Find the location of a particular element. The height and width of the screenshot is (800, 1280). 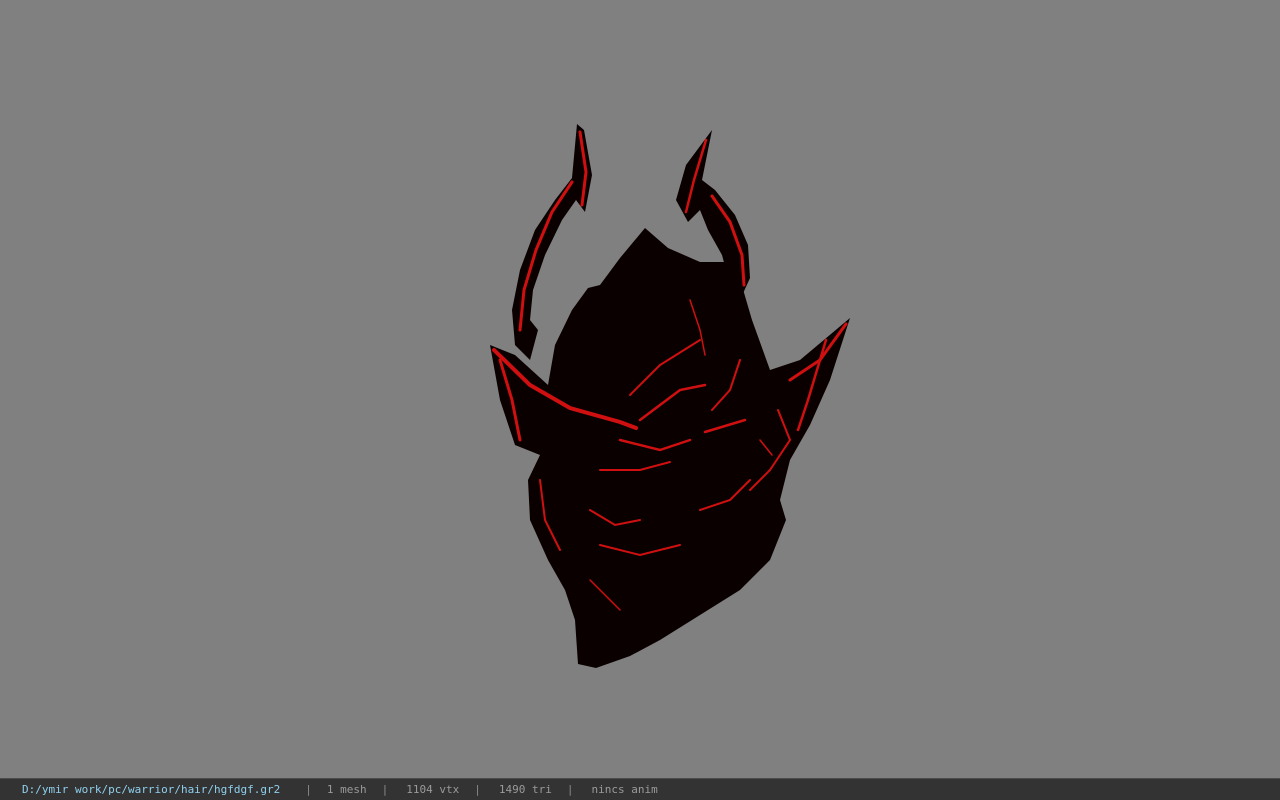

vertex-count: 1104 vtx is located at coordinates (433, 789).